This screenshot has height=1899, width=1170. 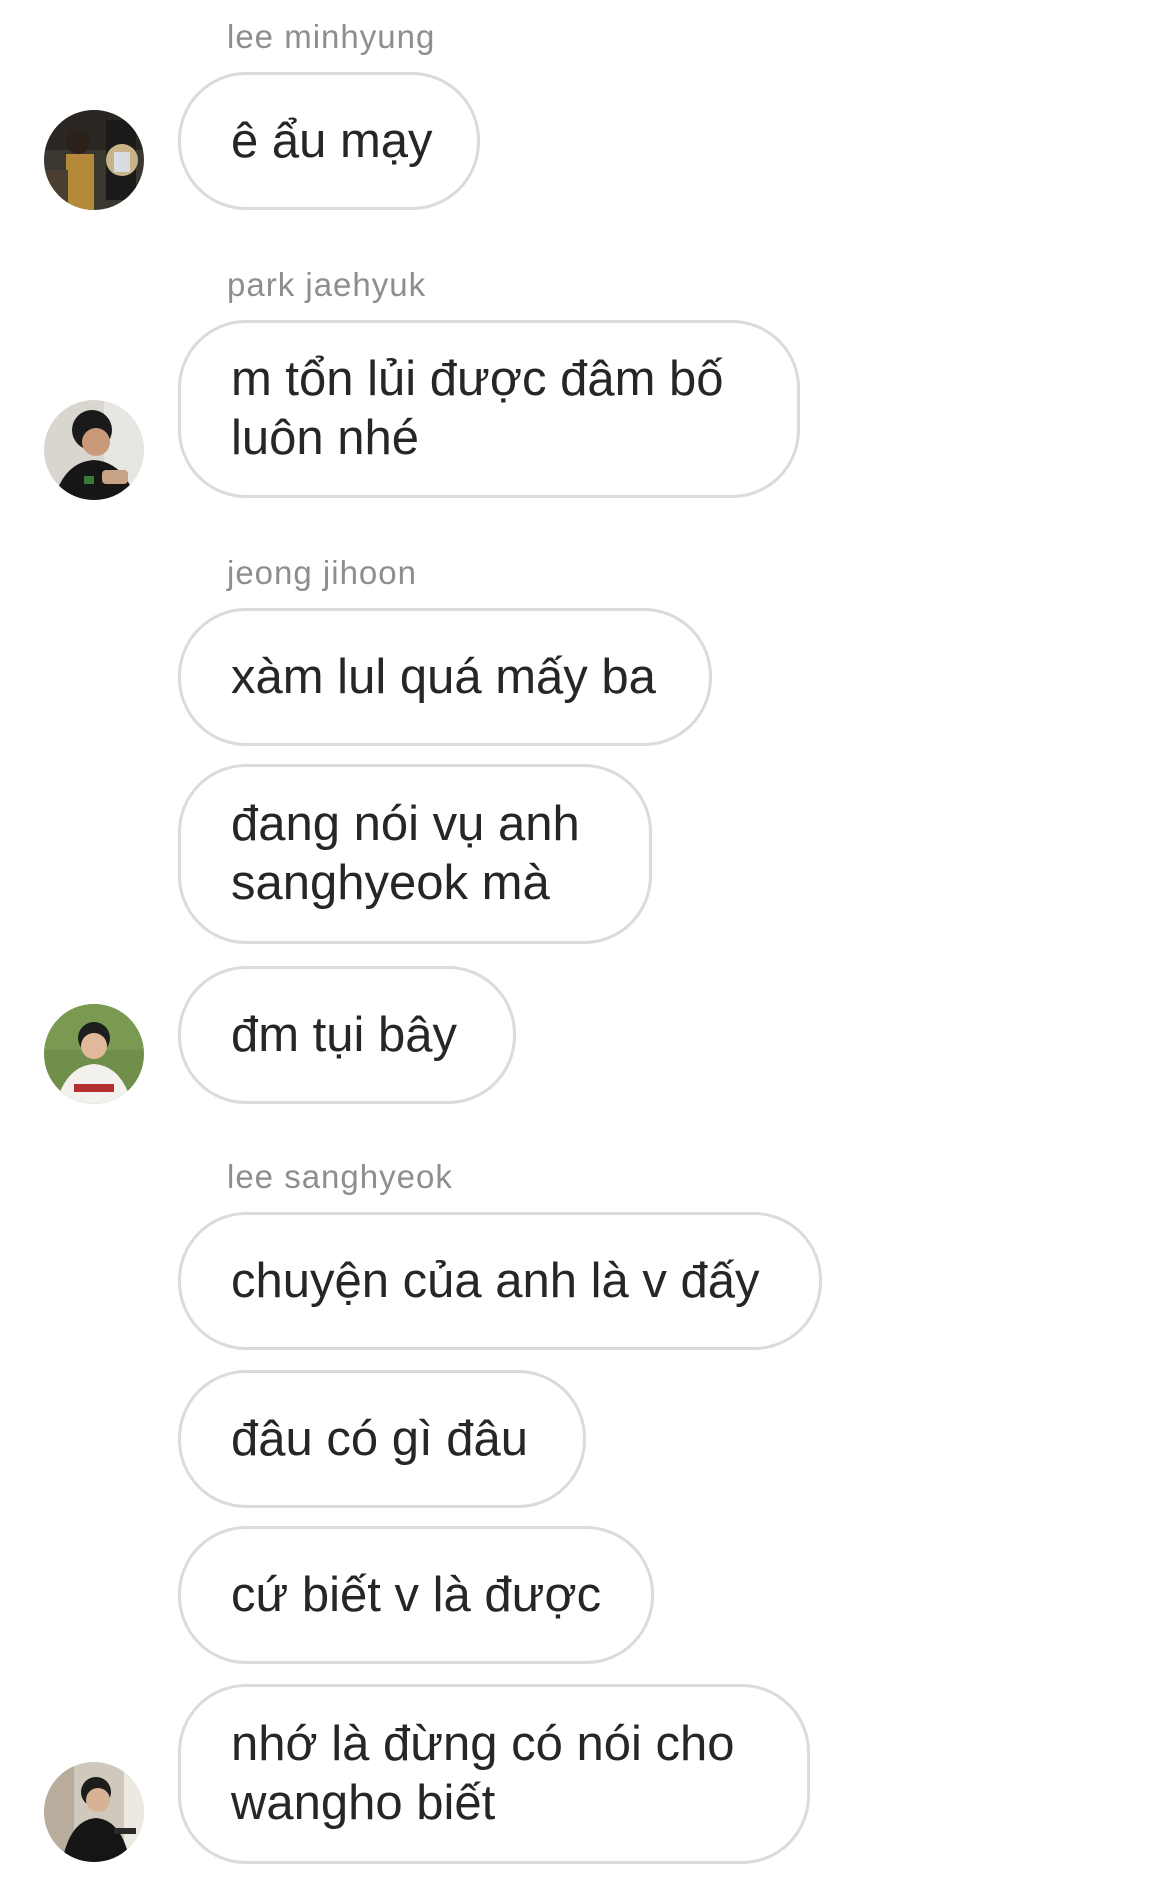 I want to click on message-bubble: đm tụi bây, so click(x=347, y=1035).